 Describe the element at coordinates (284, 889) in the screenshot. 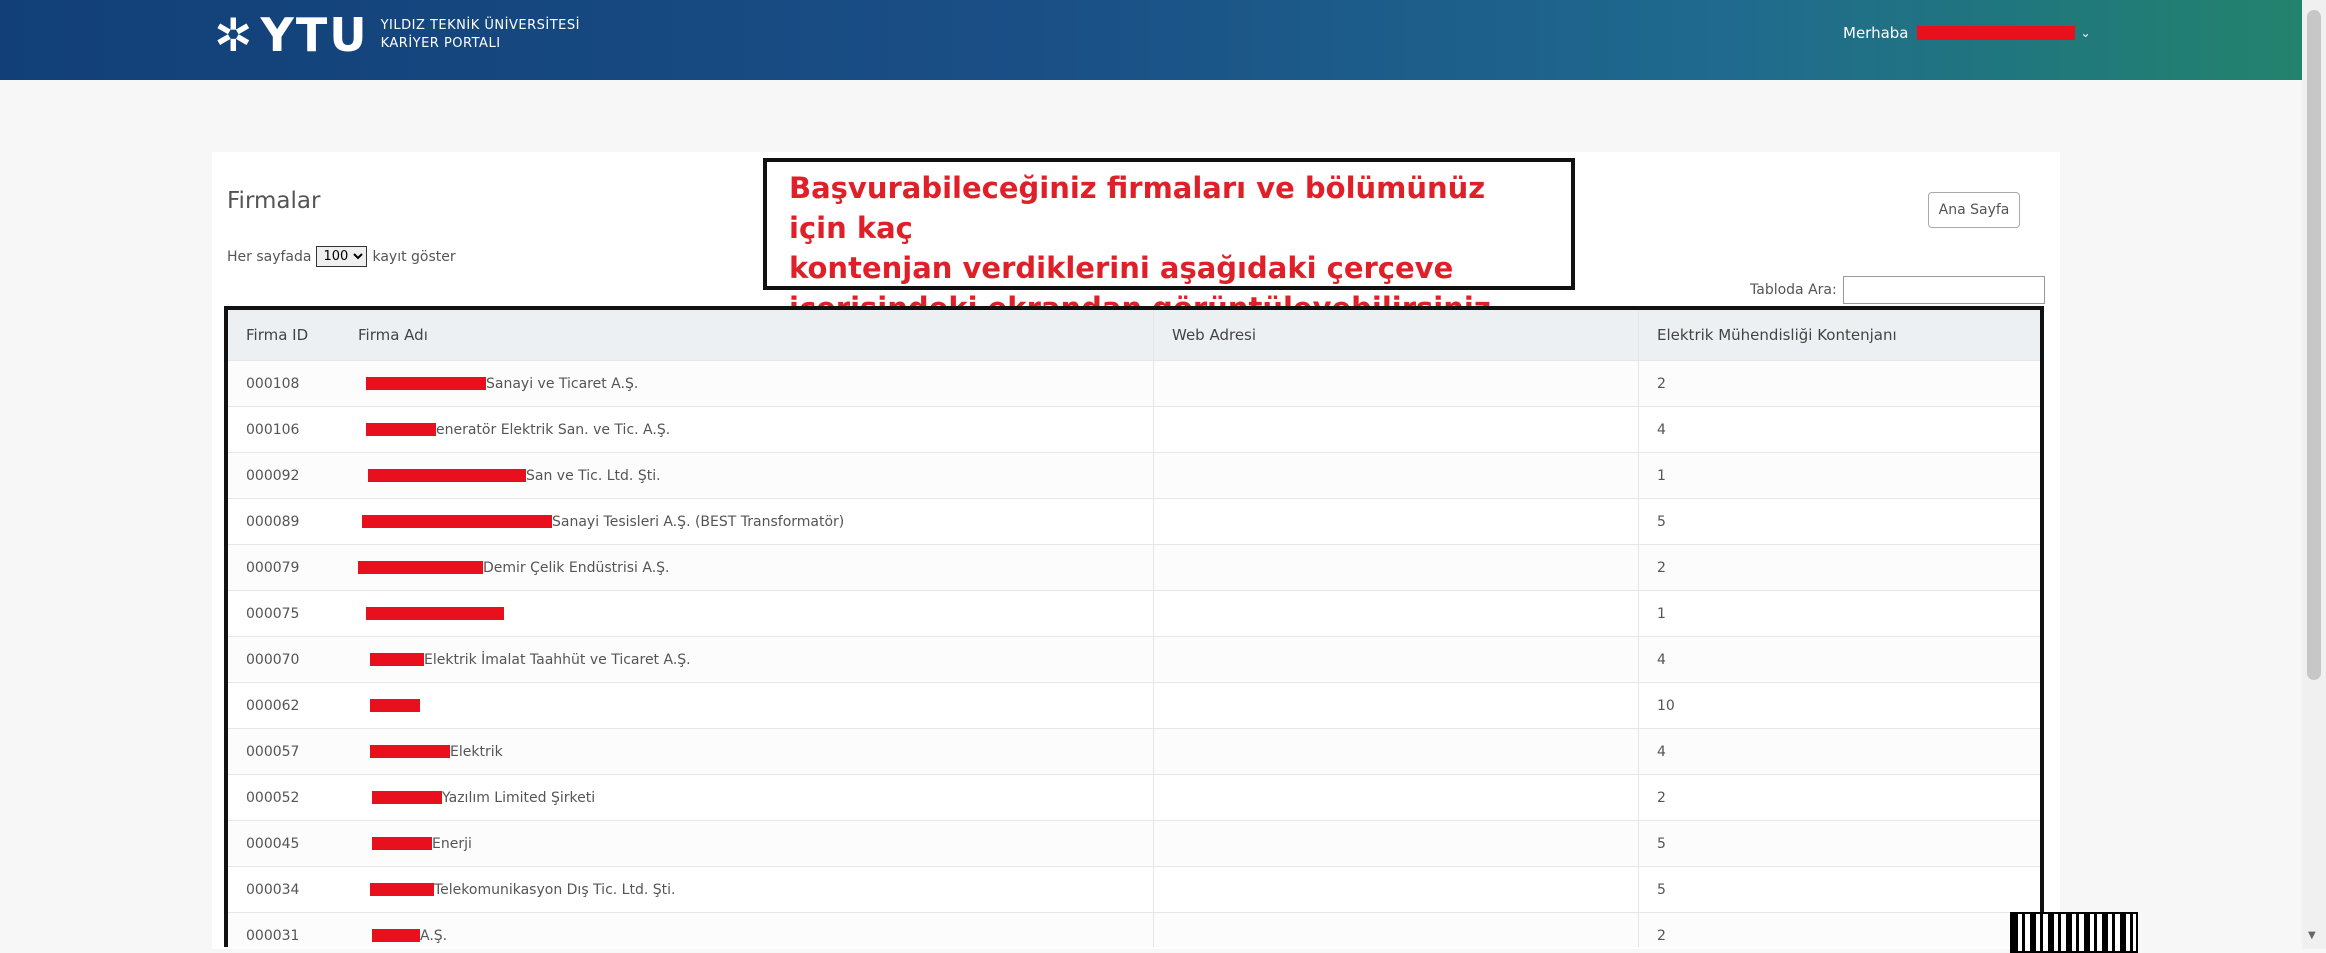

I see `cell-firma-id: 000034` at that location.